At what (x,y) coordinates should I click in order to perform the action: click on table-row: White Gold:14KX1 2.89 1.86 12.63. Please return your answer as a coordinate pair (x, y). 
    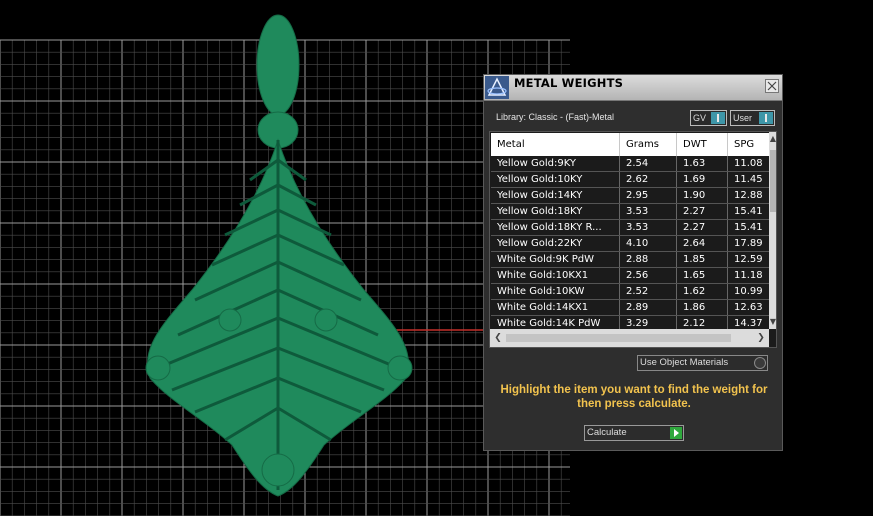
    Looking at the image, I should click on (631, 308).